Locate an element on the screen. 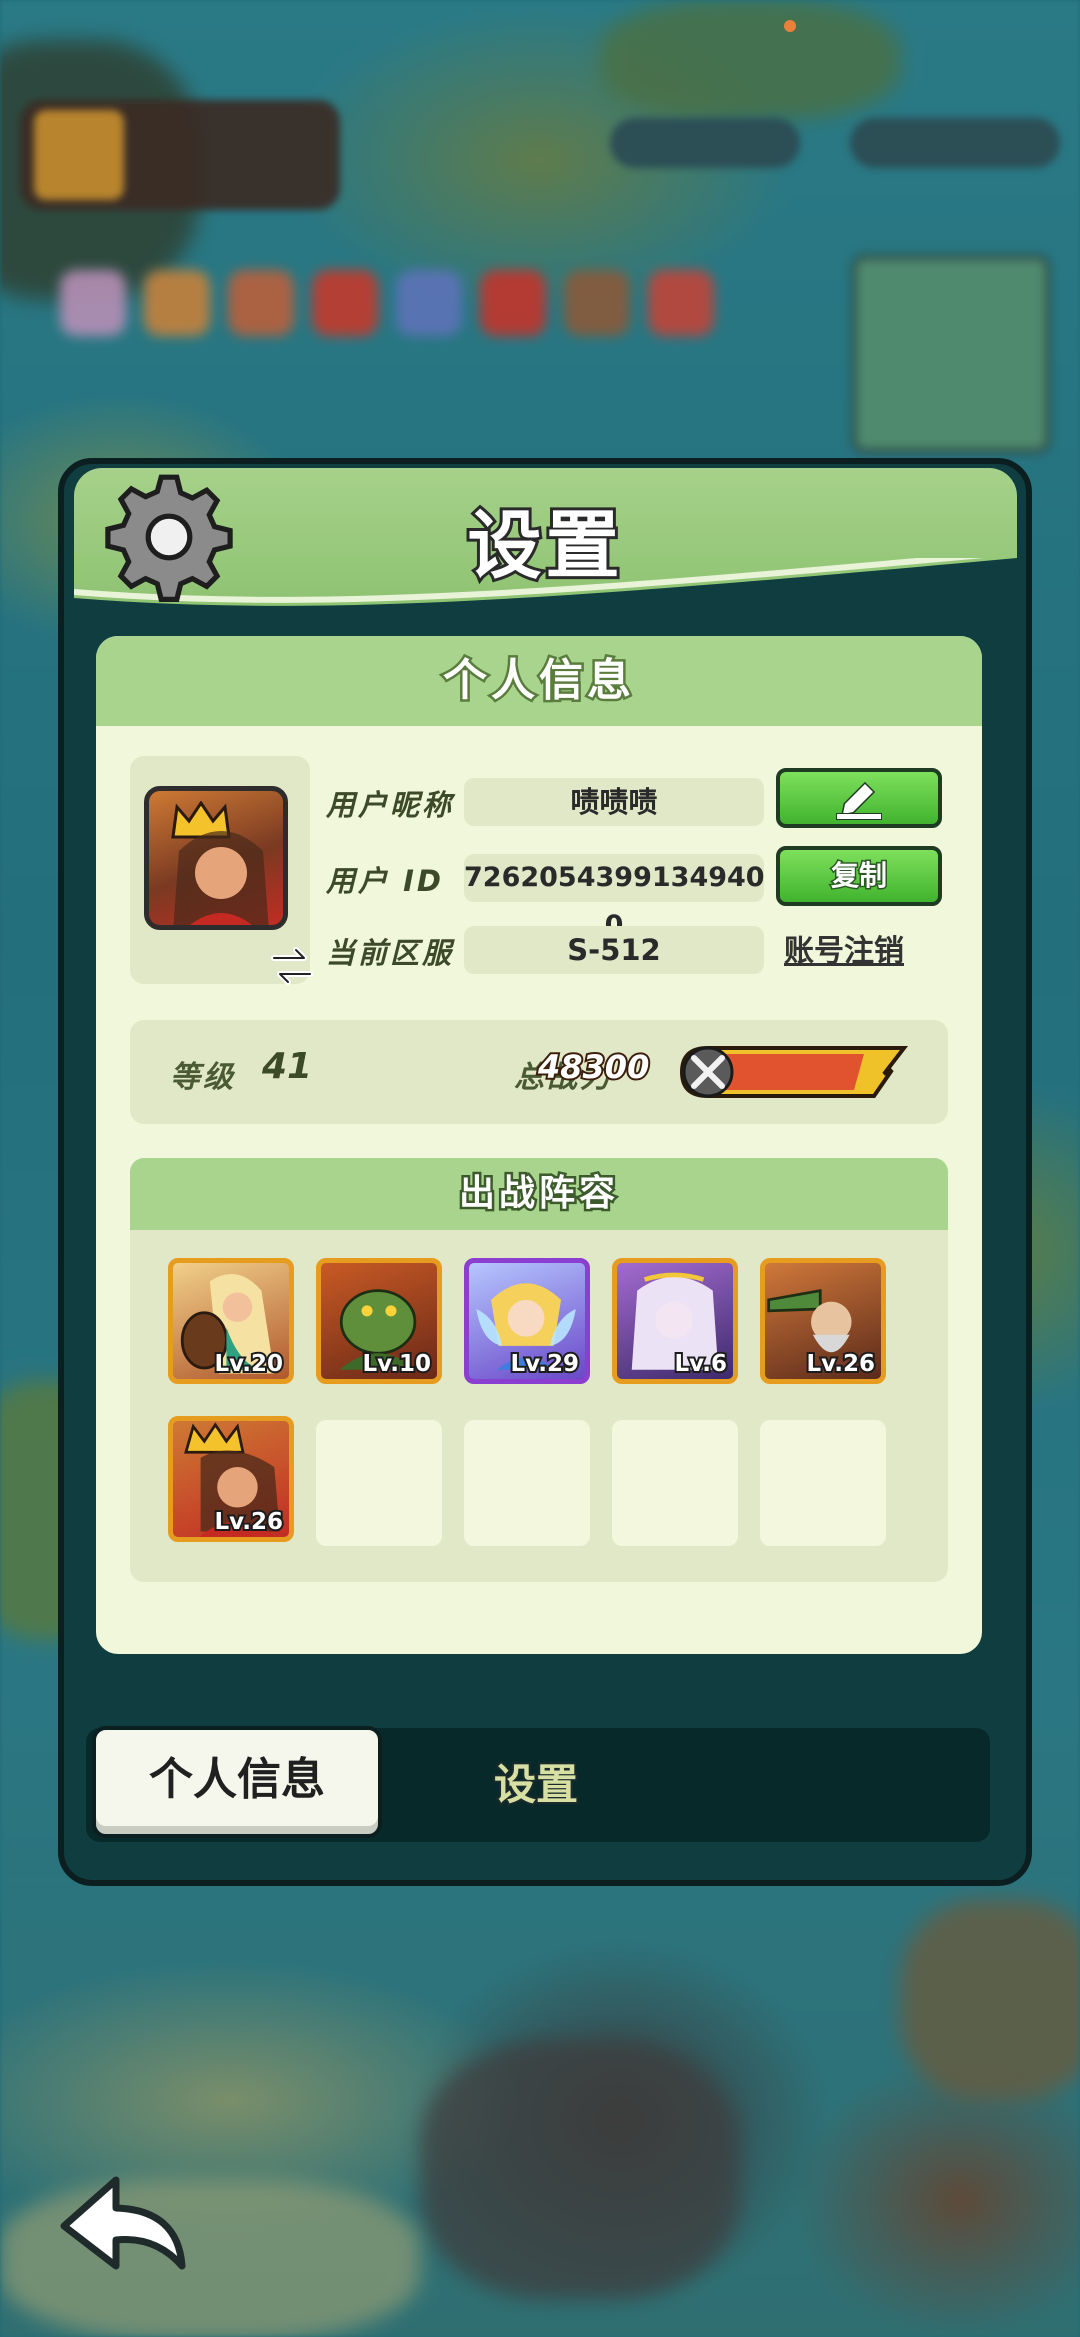 This screenshot has width=1080, height=2337. pencil-icon is located at coordinates (859, 800).